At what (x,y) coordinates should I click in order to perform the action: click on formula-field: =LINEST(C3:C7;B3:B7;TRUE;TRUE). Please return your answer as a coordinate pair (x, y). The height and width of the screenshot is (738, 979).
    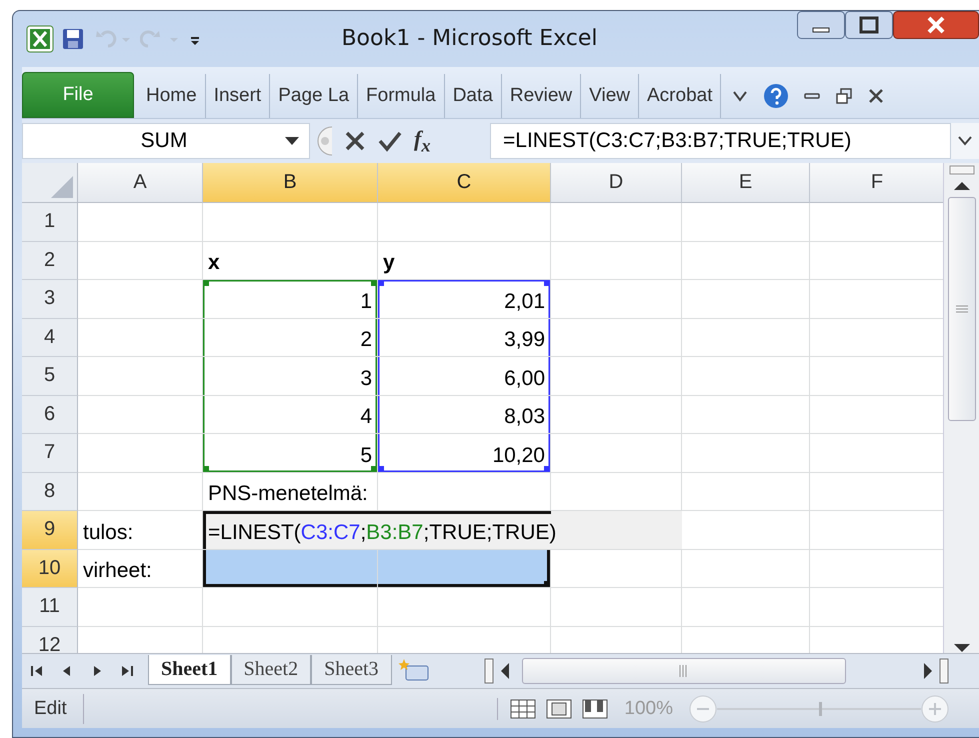
    Looking at the image, I should click on (720, 141).